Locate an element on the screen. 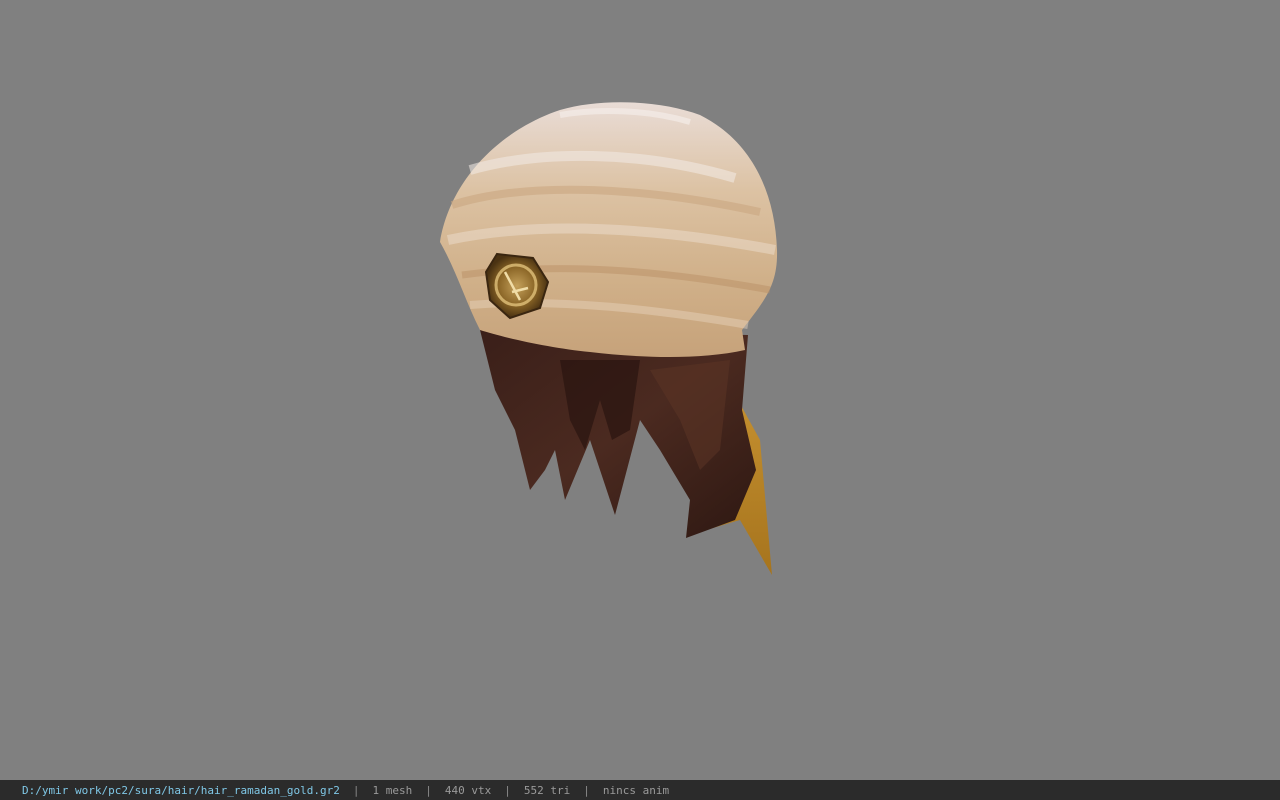 This screenshot has width=1280, height=800. animation-status: nincs anim is located at coordinates (636, 790).